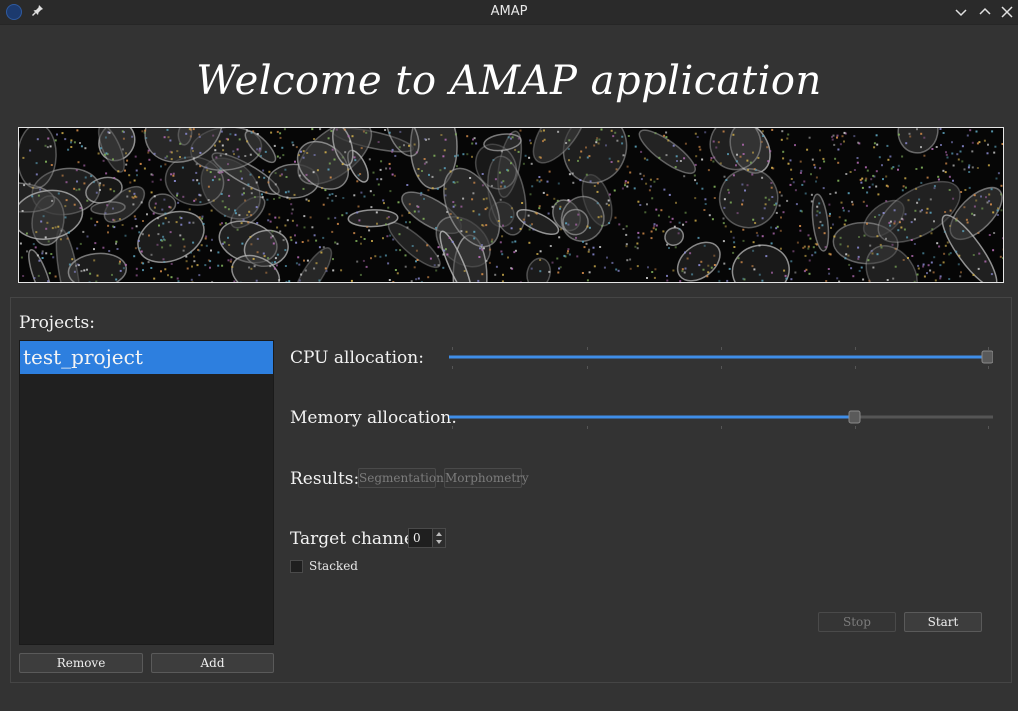  Describe the element at coordinates (857, 622) in the screenshot. I see `stop-button: Stop` at that location.